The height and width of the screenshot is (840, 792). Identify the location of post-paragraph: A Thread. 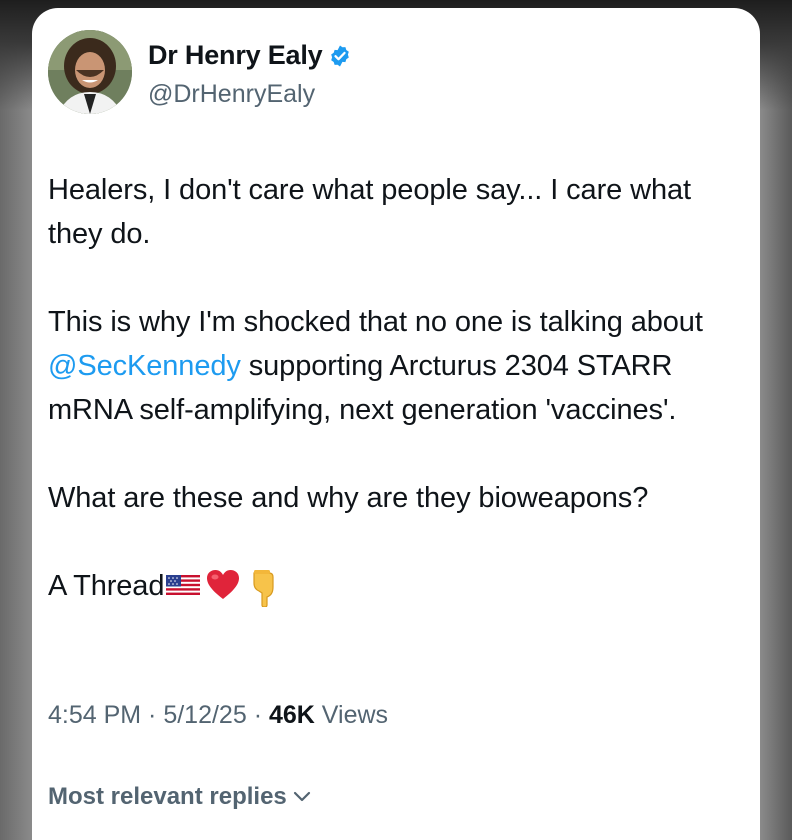
(398, 586).